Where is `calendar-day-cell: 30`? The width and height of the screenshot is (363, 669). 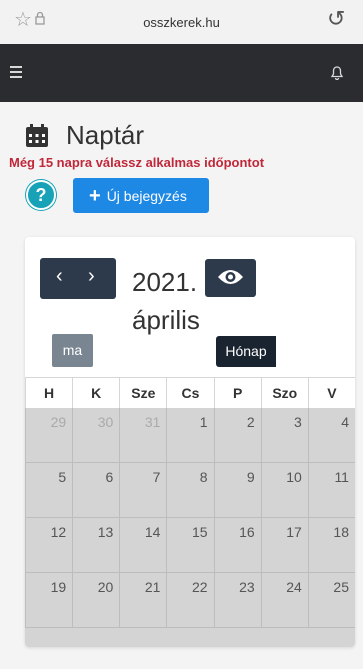 calendar-day-cell: 30 is located at coordinates (96, 435).